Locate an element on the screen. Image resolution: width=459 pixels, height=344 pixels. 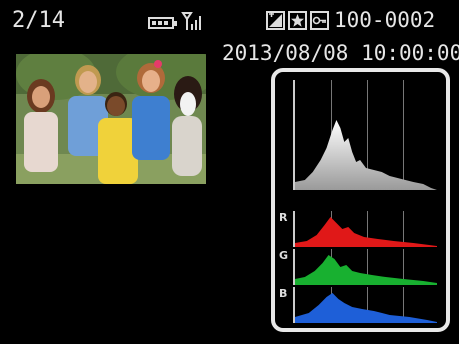
protect-key-icon is located at coordinates (319, 20).